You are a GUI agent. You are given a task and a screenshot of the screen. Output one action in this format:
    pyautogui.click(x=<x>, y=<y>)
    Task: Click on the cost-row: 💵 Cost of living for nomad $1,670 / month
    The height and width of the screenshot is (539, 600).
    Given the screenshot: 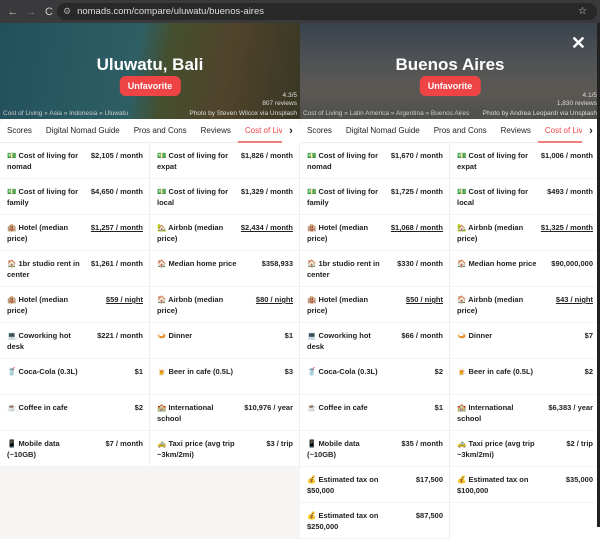 What is the action you would take?
    pyautogui.click(x=375, y=161)
    